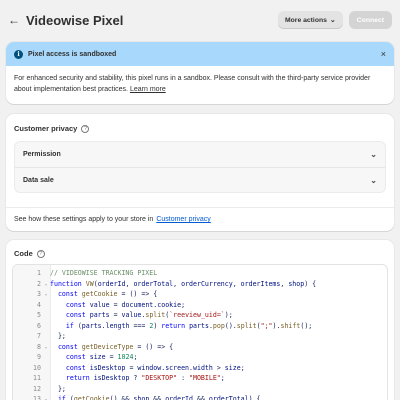 The height and width of the screenshot is (400, 400). Describe the element at coordinates (14, 20) in the screenshot. I see `arrow-left-icon: ←` at that location.